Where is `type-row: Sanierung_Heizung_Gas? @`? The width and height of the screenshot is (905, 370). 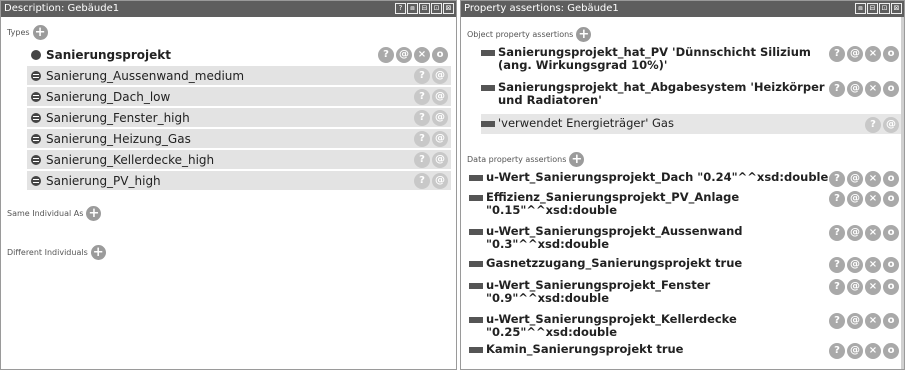
type-row: Sanierung_Heizung_Gas? @ is located at coordinates (239, 138).